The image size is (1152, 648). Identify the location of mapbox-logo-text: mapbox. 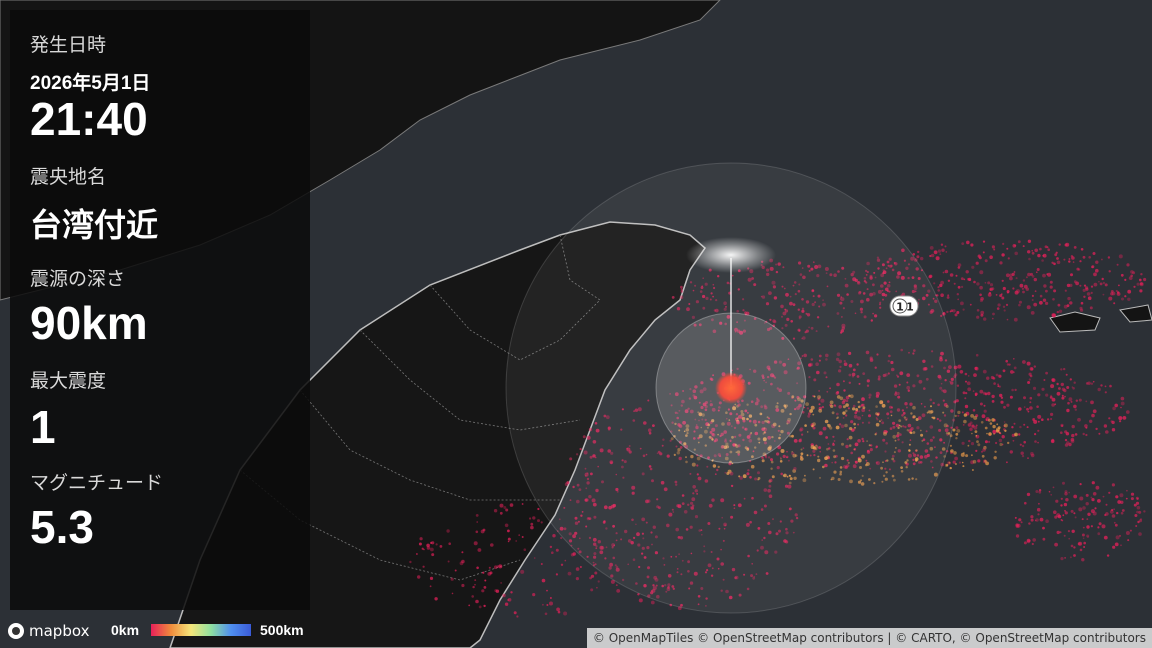
(59, 631).